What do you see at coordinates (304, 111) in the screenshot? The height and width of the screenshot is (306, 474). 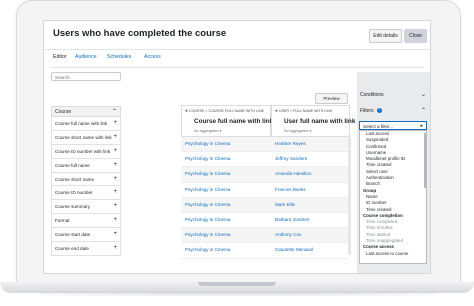 I see `column-source-label: ✥ USER > FULL NAME WITH LINK` at bounding box center [304, 111].